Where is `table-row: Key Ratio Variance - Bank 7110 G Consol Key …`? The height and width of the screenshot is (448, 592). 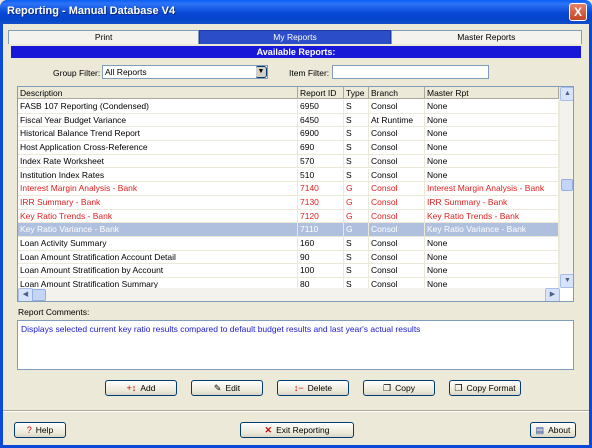 table-row: Key Ratio Variance - Bank 7110 G Consol Key … is located at coordinates (288, 230).